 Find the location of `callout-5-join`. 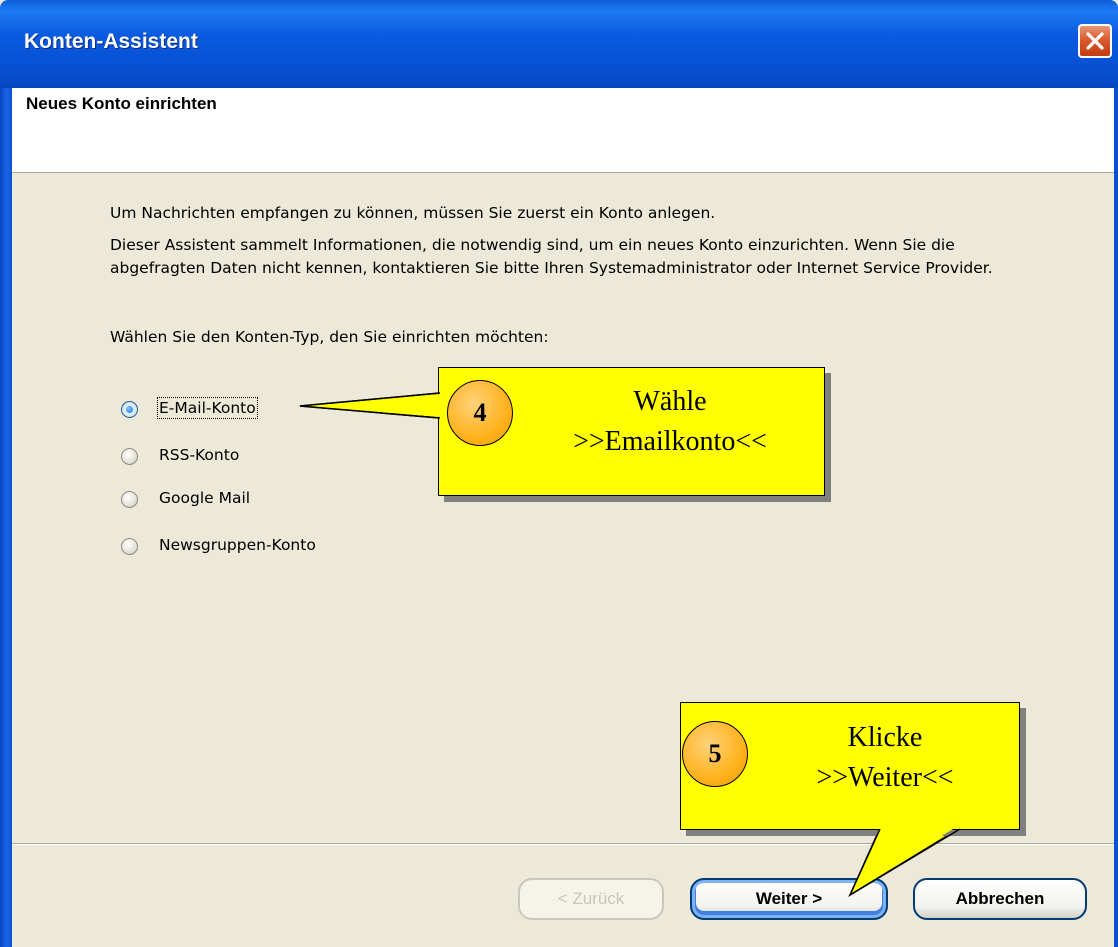

callout-5-join is located at coordinates (905, 858).